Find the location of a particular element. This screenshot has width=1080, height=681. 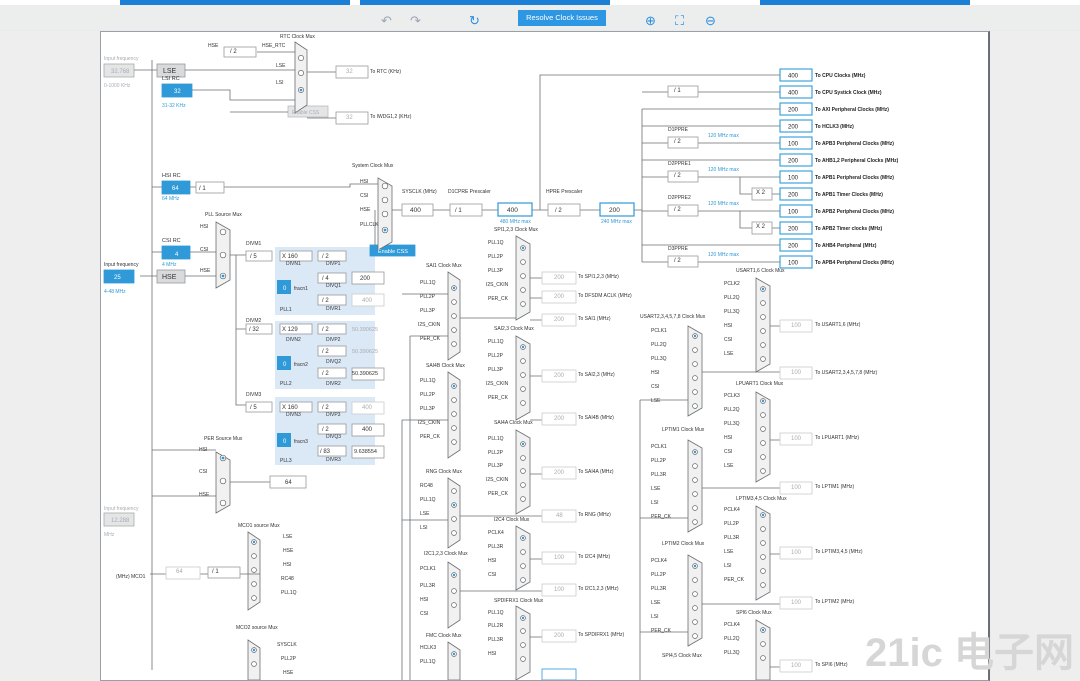

diagram-label: HPRE Prescaler is located at coordinates (564, 192).